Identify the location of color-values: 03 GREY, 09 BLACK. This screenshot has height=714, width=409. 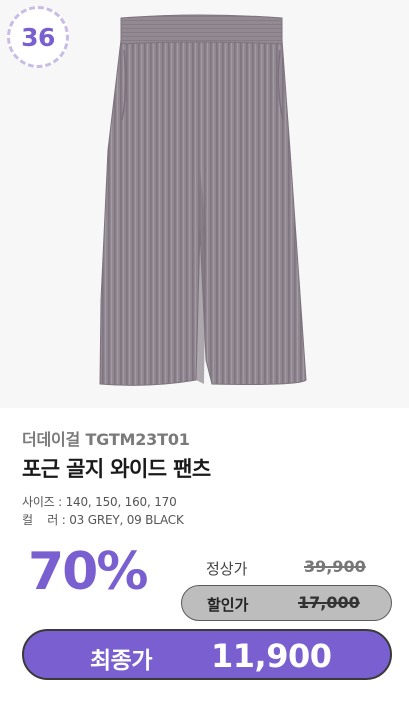
(126, 520).